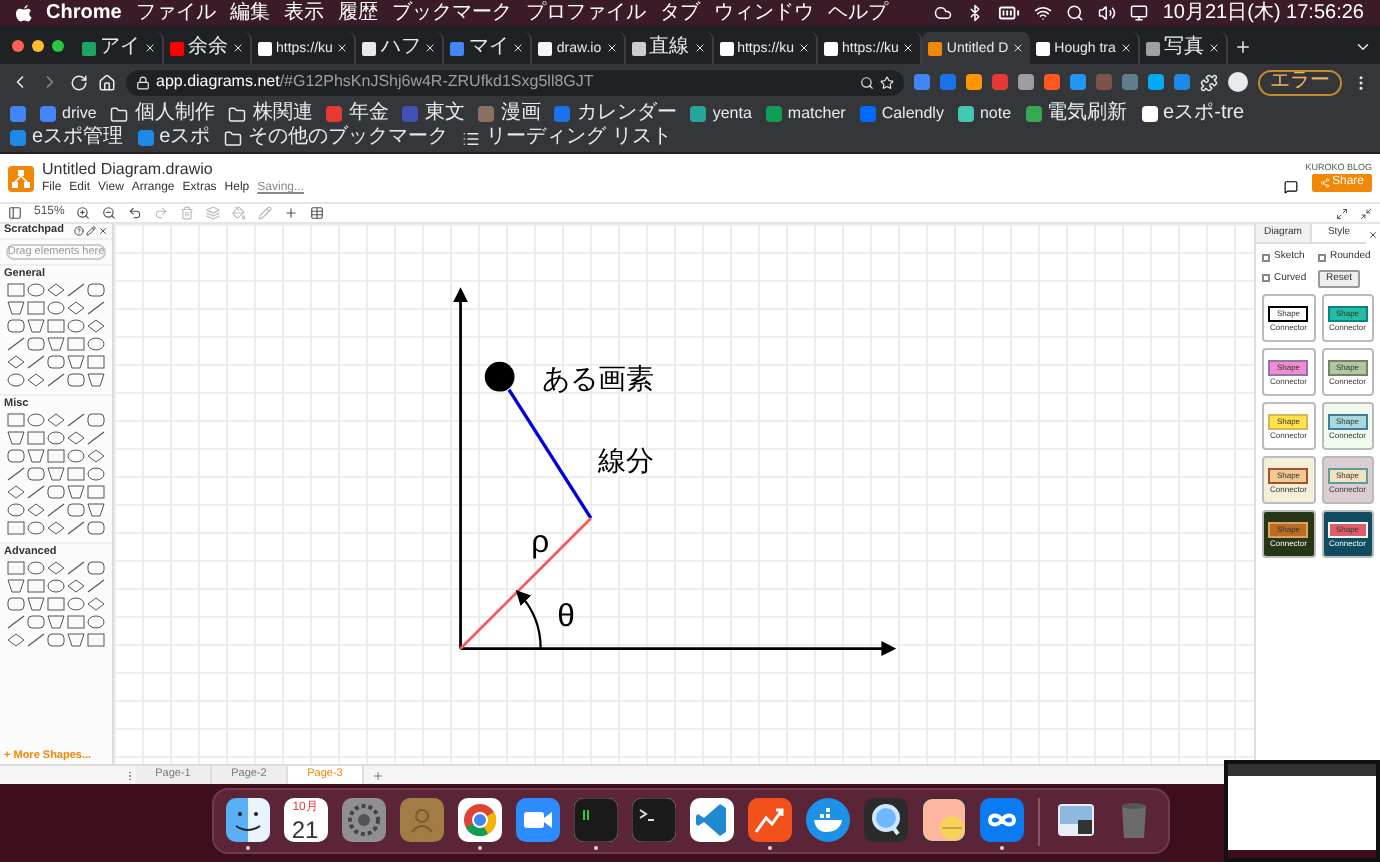 This screenshot has width=1380, height=862. What do you see at coordinates (1075, 820) in the screenshot?
I see `photo-stack-icon` at bounding box center [1075, 820].